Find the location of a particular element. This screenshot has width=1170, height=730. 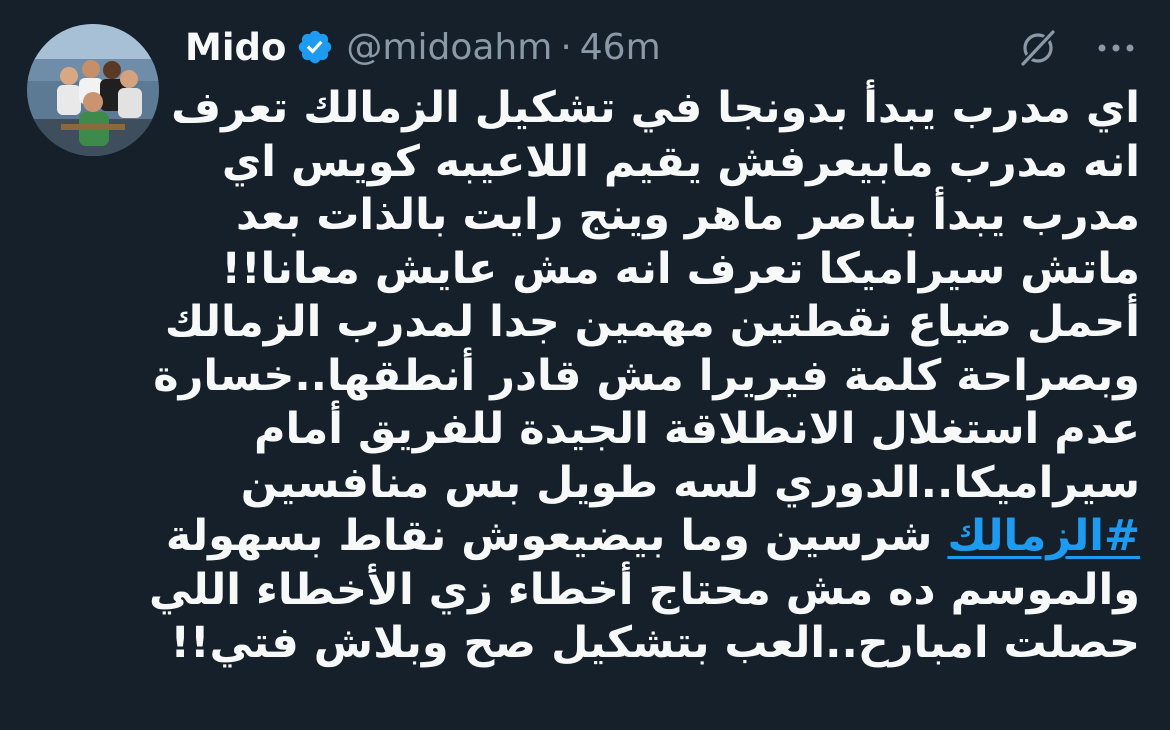

tweet-line-rest: شرسين وما بيضيعوش نقاط بسهولة is located at coordinates (556, 536).